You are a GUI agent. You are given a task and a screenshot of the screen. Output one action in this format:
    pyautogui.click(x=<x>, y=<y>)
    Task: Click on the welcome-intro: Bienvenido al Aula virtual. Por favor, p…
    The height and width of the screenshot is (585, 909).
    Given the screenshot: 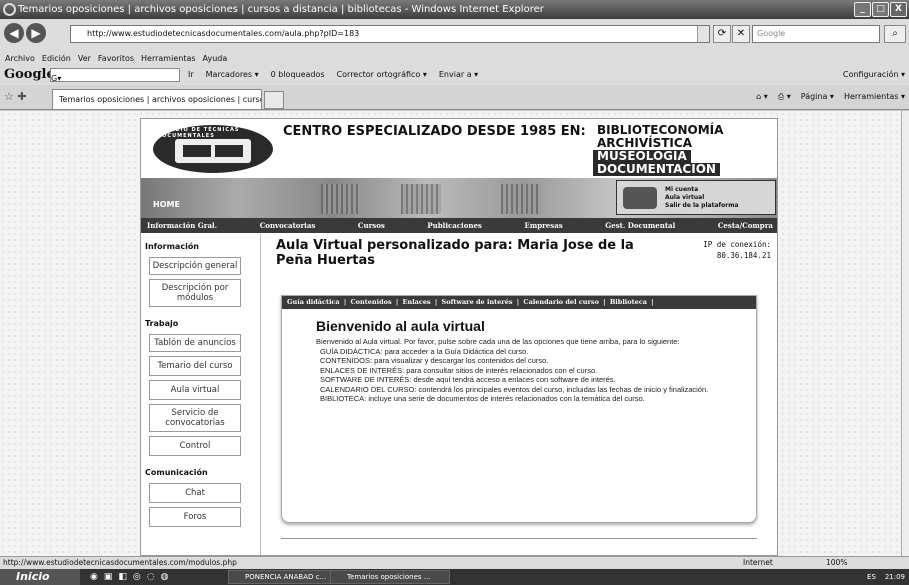 What is the action you would take?
    pyautogui.click(x=498, y=341)
    